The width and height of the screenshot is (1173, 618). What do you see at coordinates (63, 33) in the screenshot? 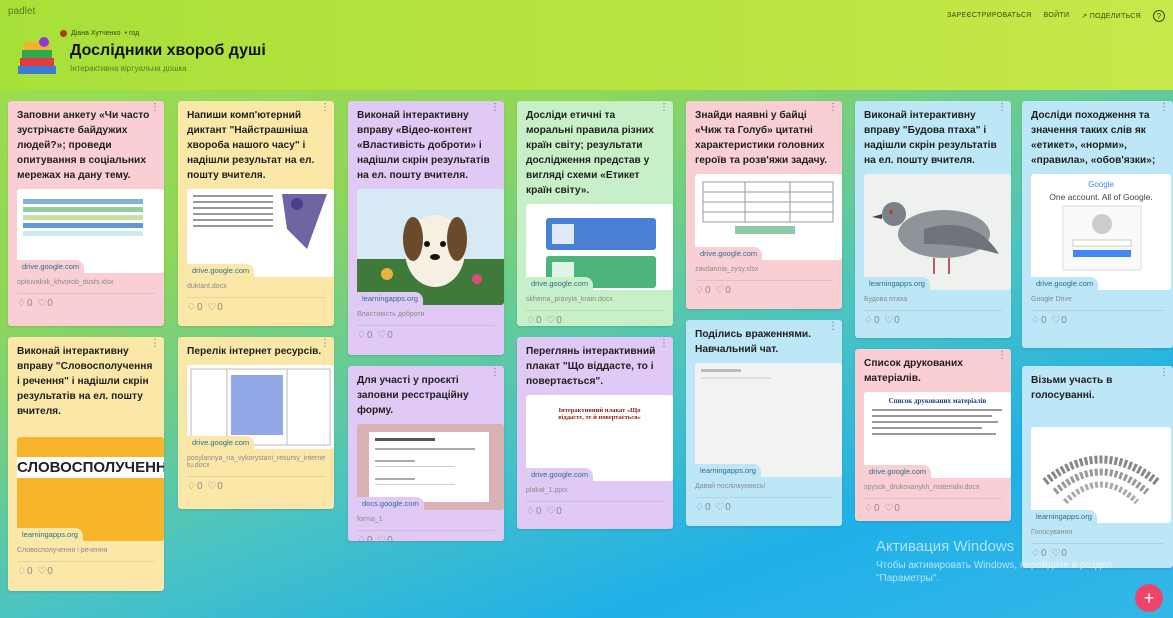
I see `avatar` at bounding box center [63, 33].